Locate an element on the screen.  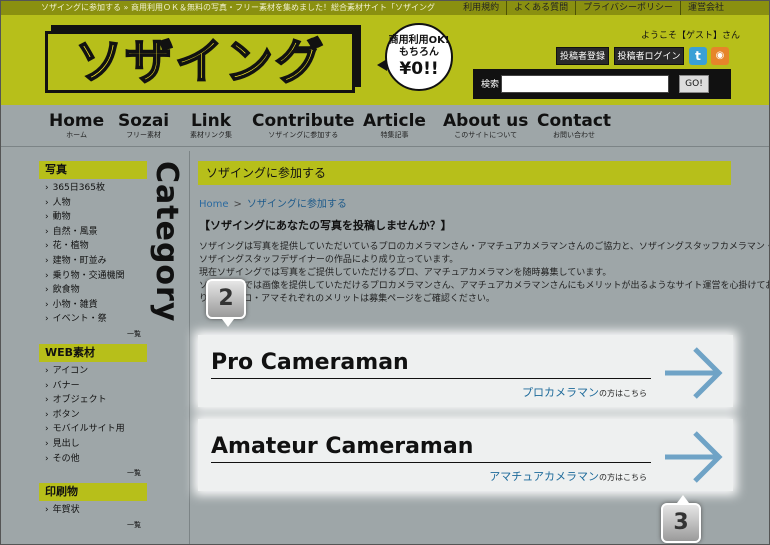
search-label: 検索 is located at coordinates (490, 85).